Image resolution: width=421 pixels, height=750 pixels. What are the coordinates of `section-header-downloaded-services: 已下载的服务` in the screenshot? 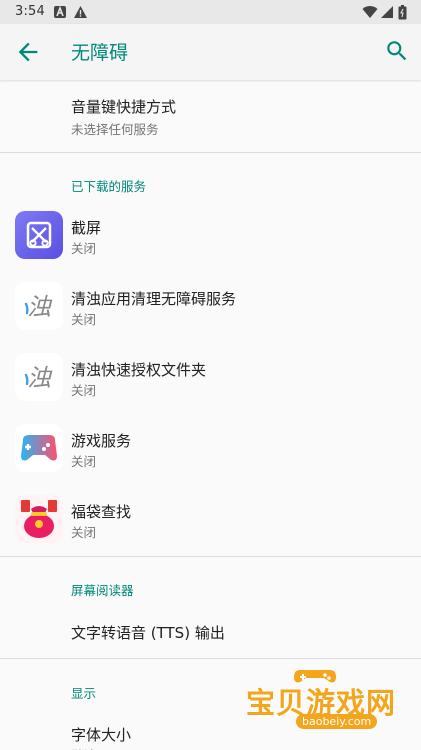 It's located at (109, 186).